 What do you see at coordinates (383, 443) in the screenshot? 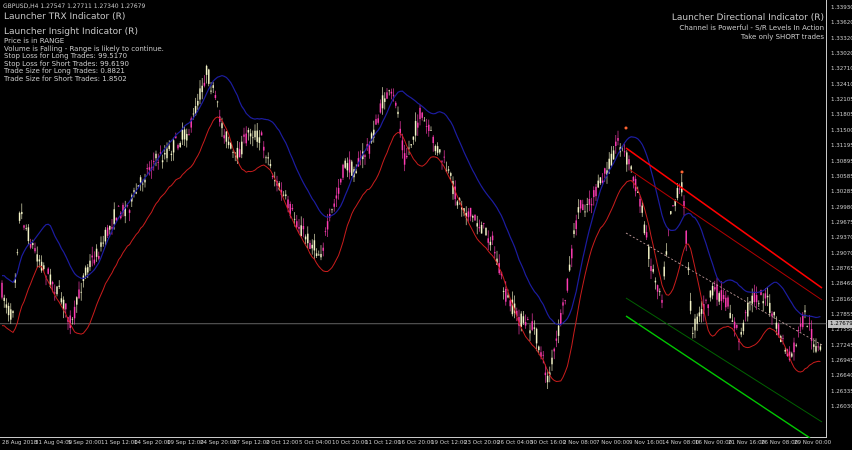
I see `time-axis-label: 11 Oct 12:00` at bounding box center [383, 443].